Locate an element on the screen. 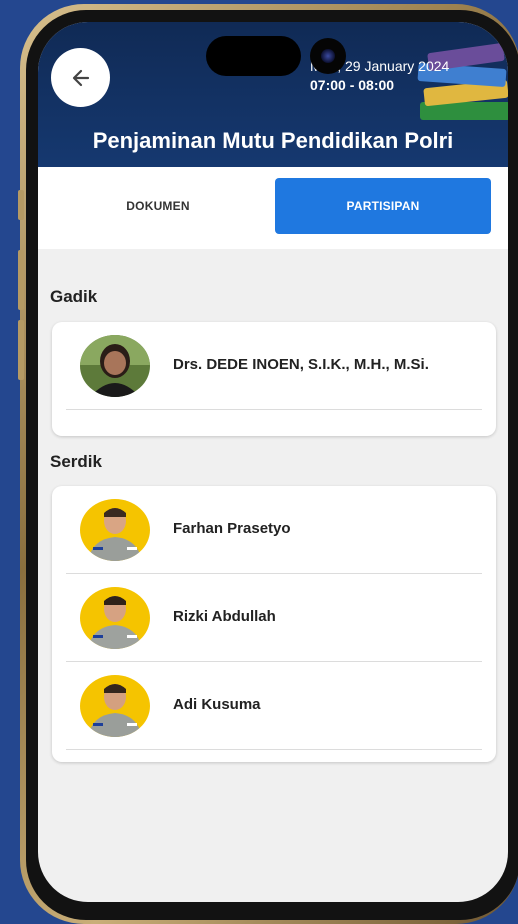 This screenshot has width=518, height=924. participant-name: Drs. DEDE INOEN, S.I.K., M.H., M.Si. is located at coordinates (301, 364).